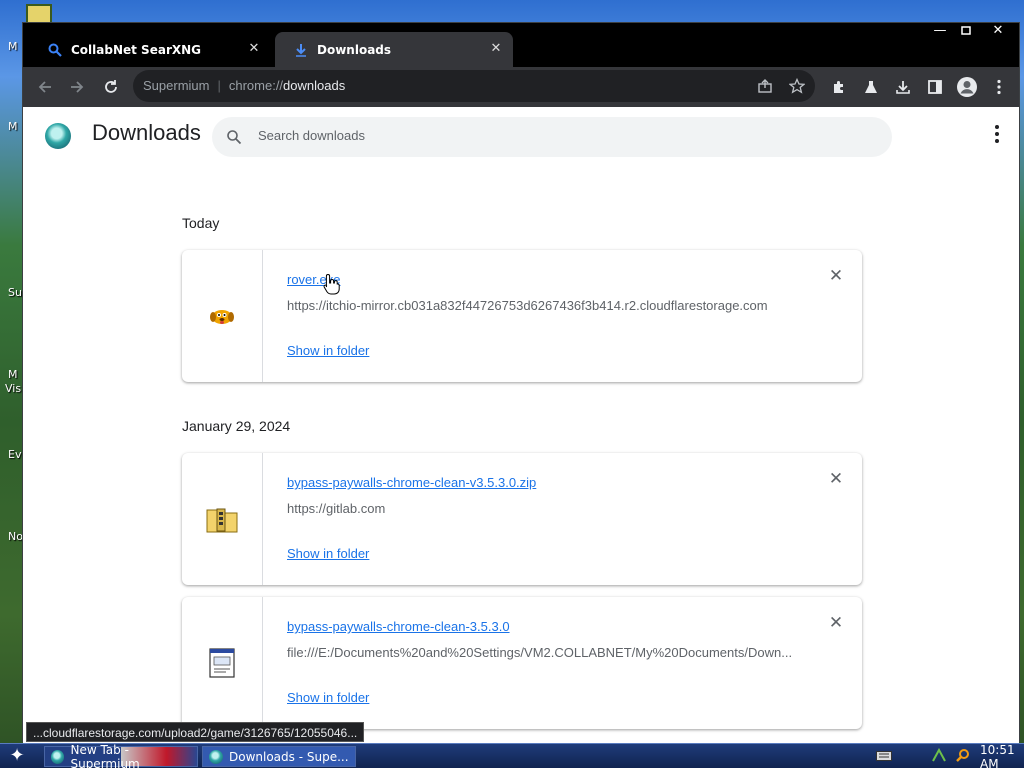 This screenshot has width=1024, height=768. I want to click on labs-flask-icon, so click(871, 87).